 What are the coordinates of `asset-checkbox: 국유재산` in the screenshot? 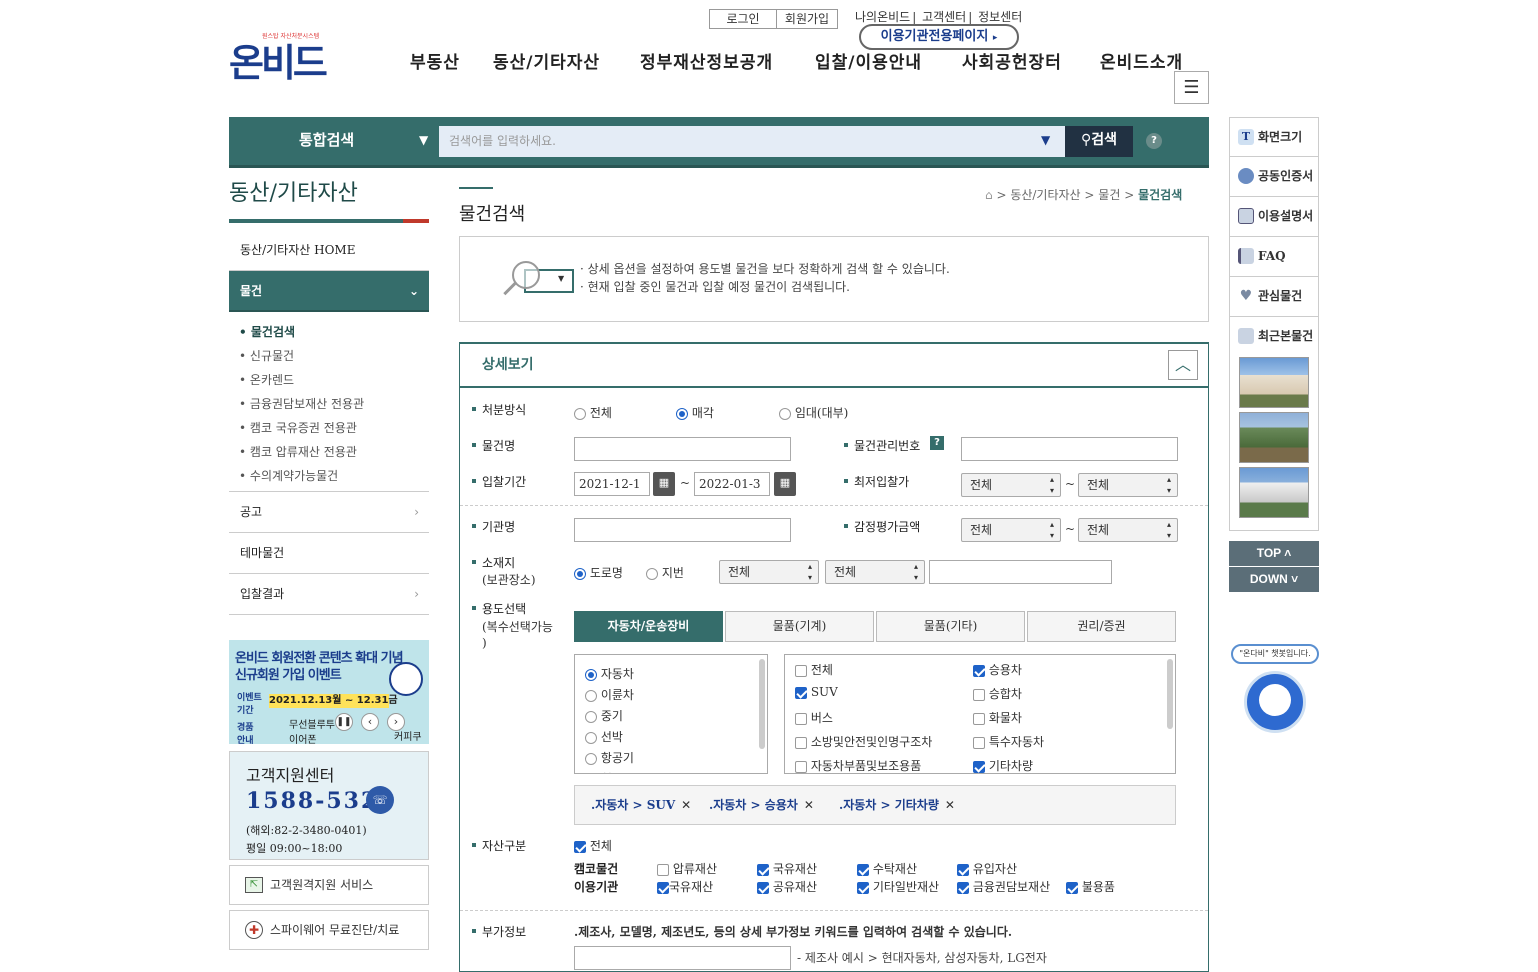 It's located at (787, 868).